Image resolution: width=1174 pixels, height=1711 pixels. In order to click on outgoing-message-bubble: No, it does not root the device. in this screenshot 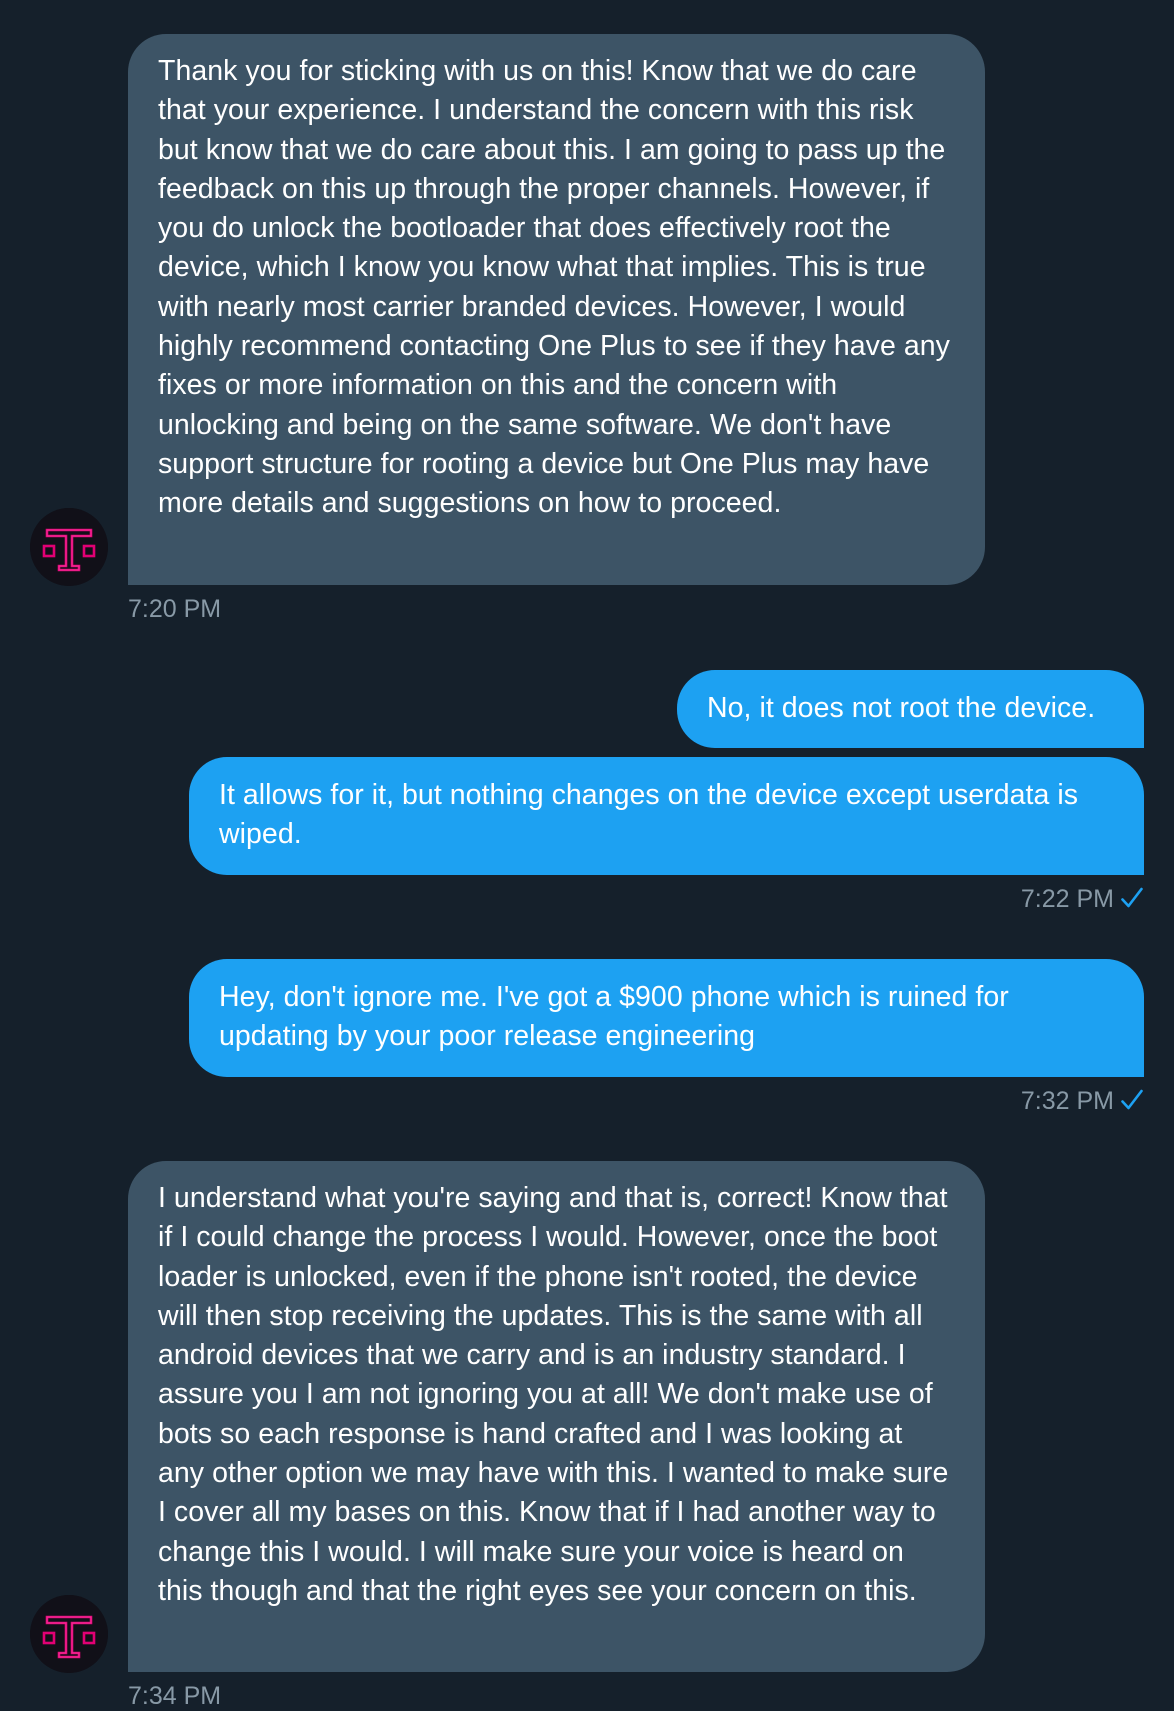, I will do `click(910, 709)`.